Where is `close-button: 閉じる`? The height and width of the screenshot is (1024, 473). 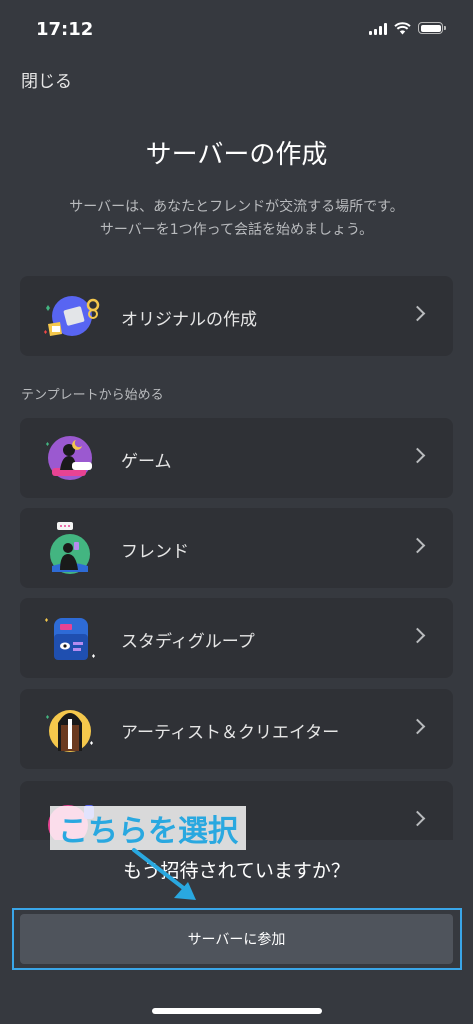 close-button: 閉じる is located at coordinates (46, 79).